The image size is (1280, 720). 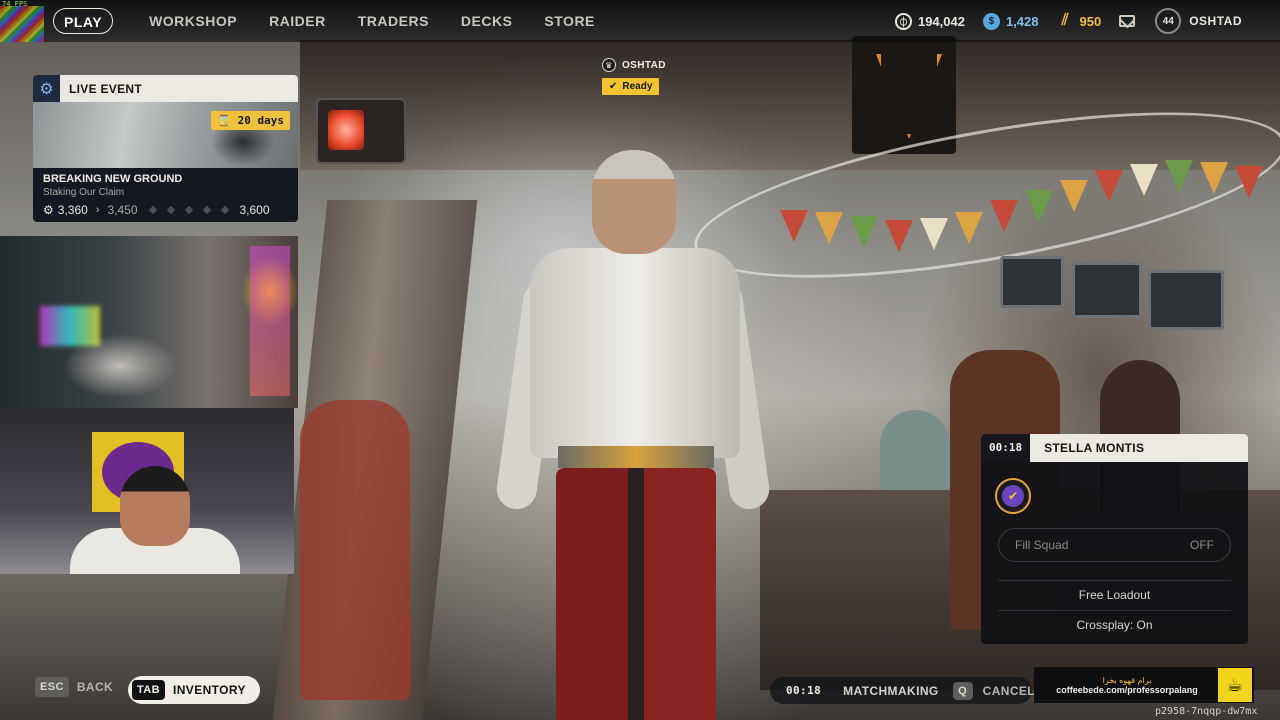 What do you see at coordinates (1090, 21) in the screenshot?
I see `raider-token-amount: 950` at bounding box center [1090, 21].